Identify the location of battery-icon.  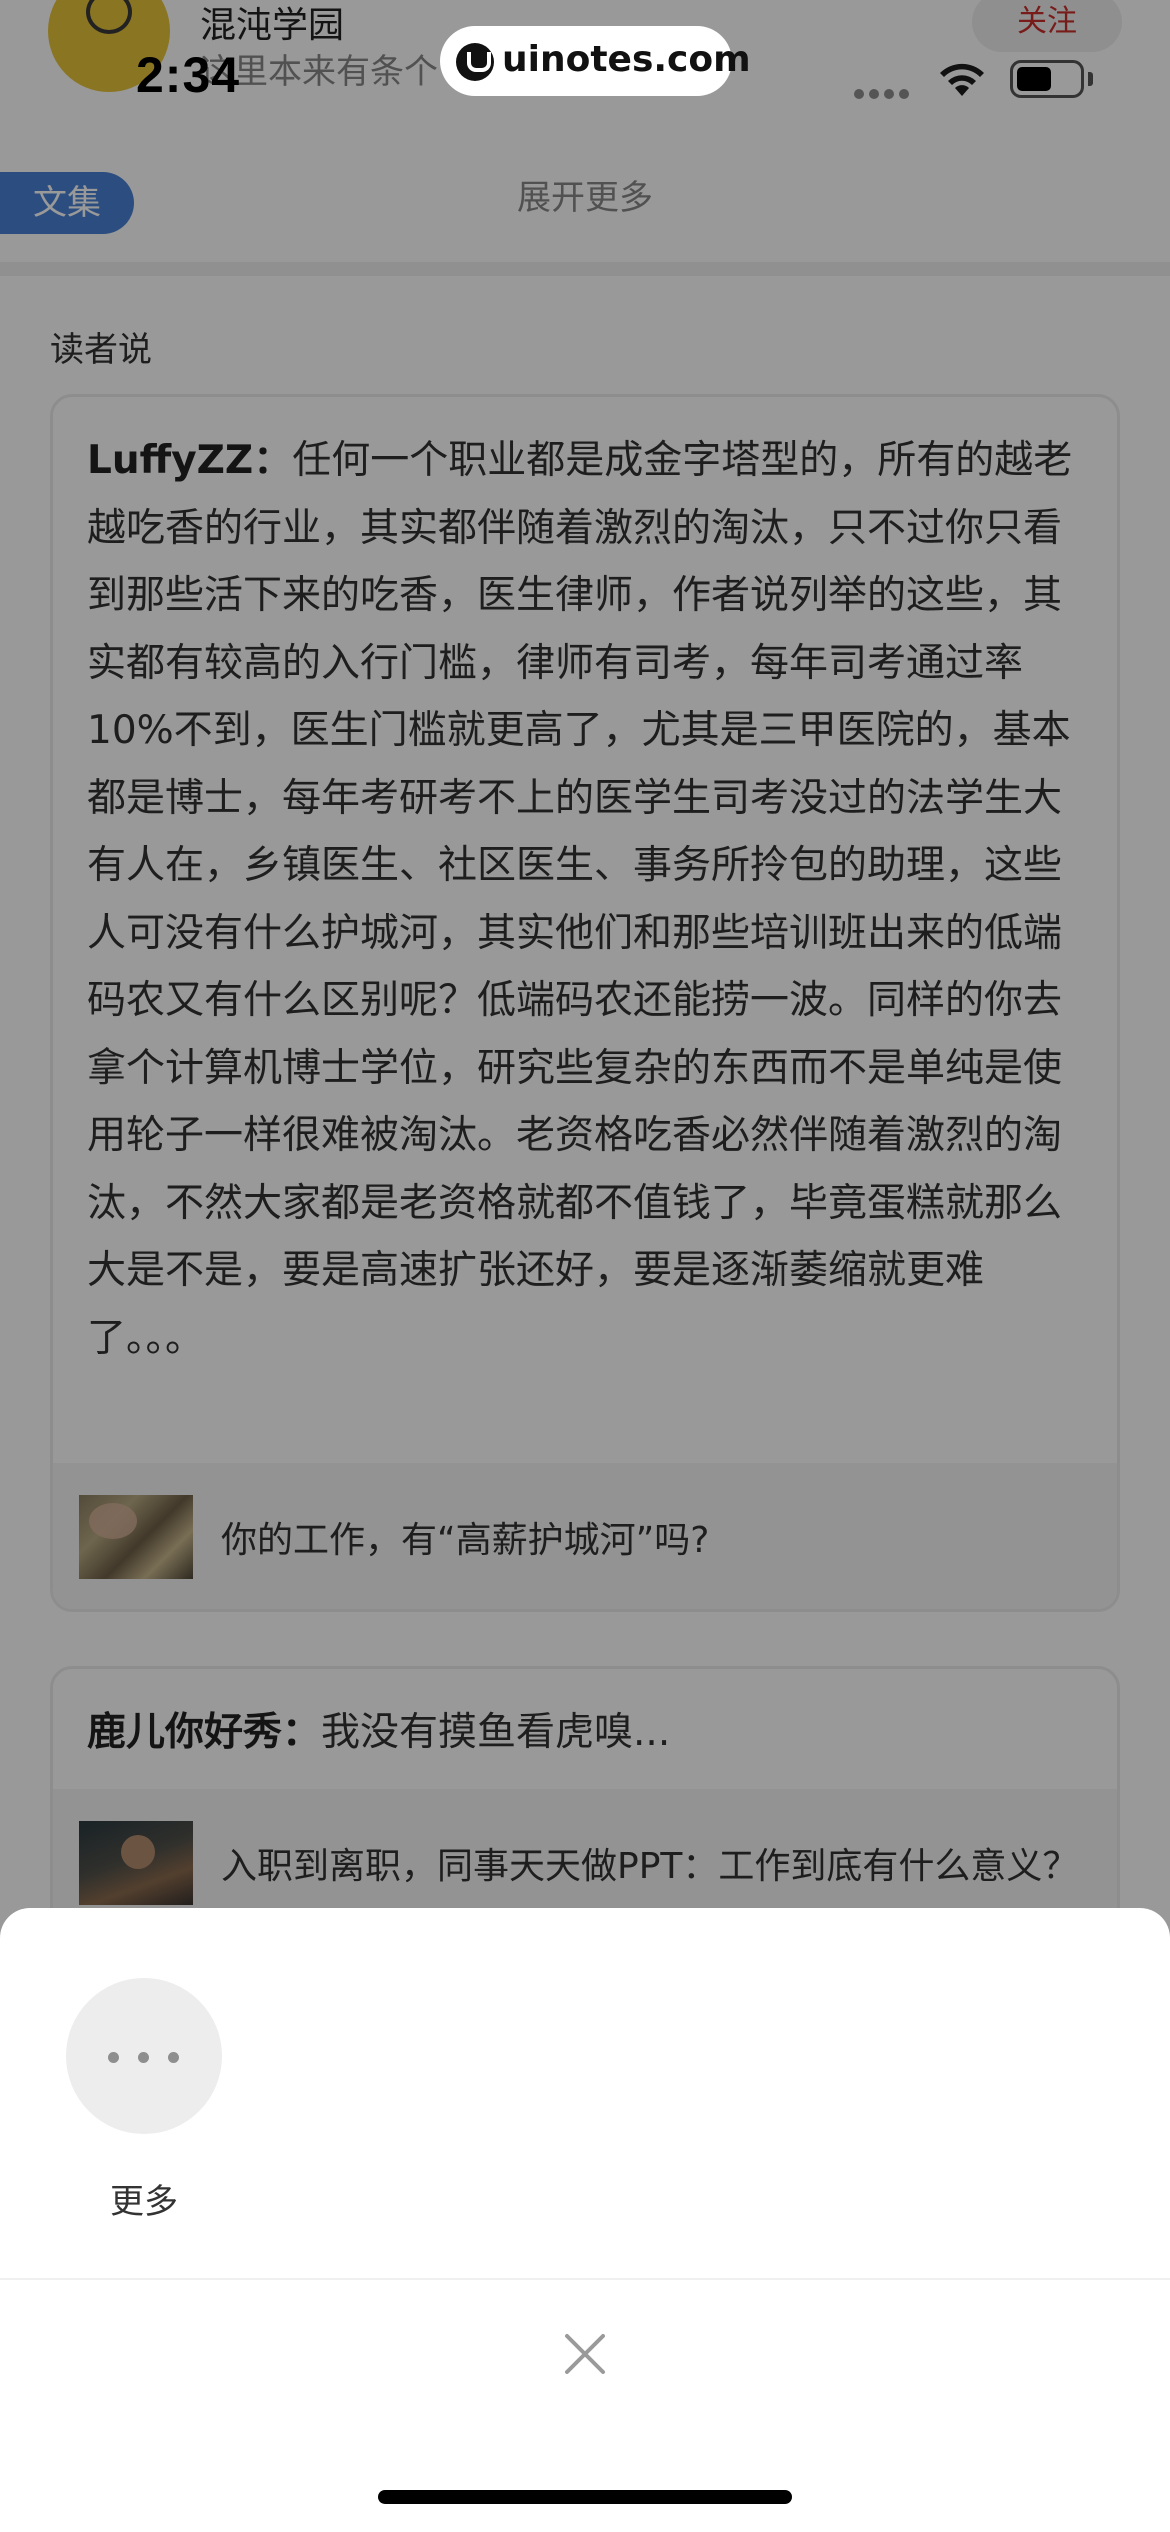
(1047, 79).